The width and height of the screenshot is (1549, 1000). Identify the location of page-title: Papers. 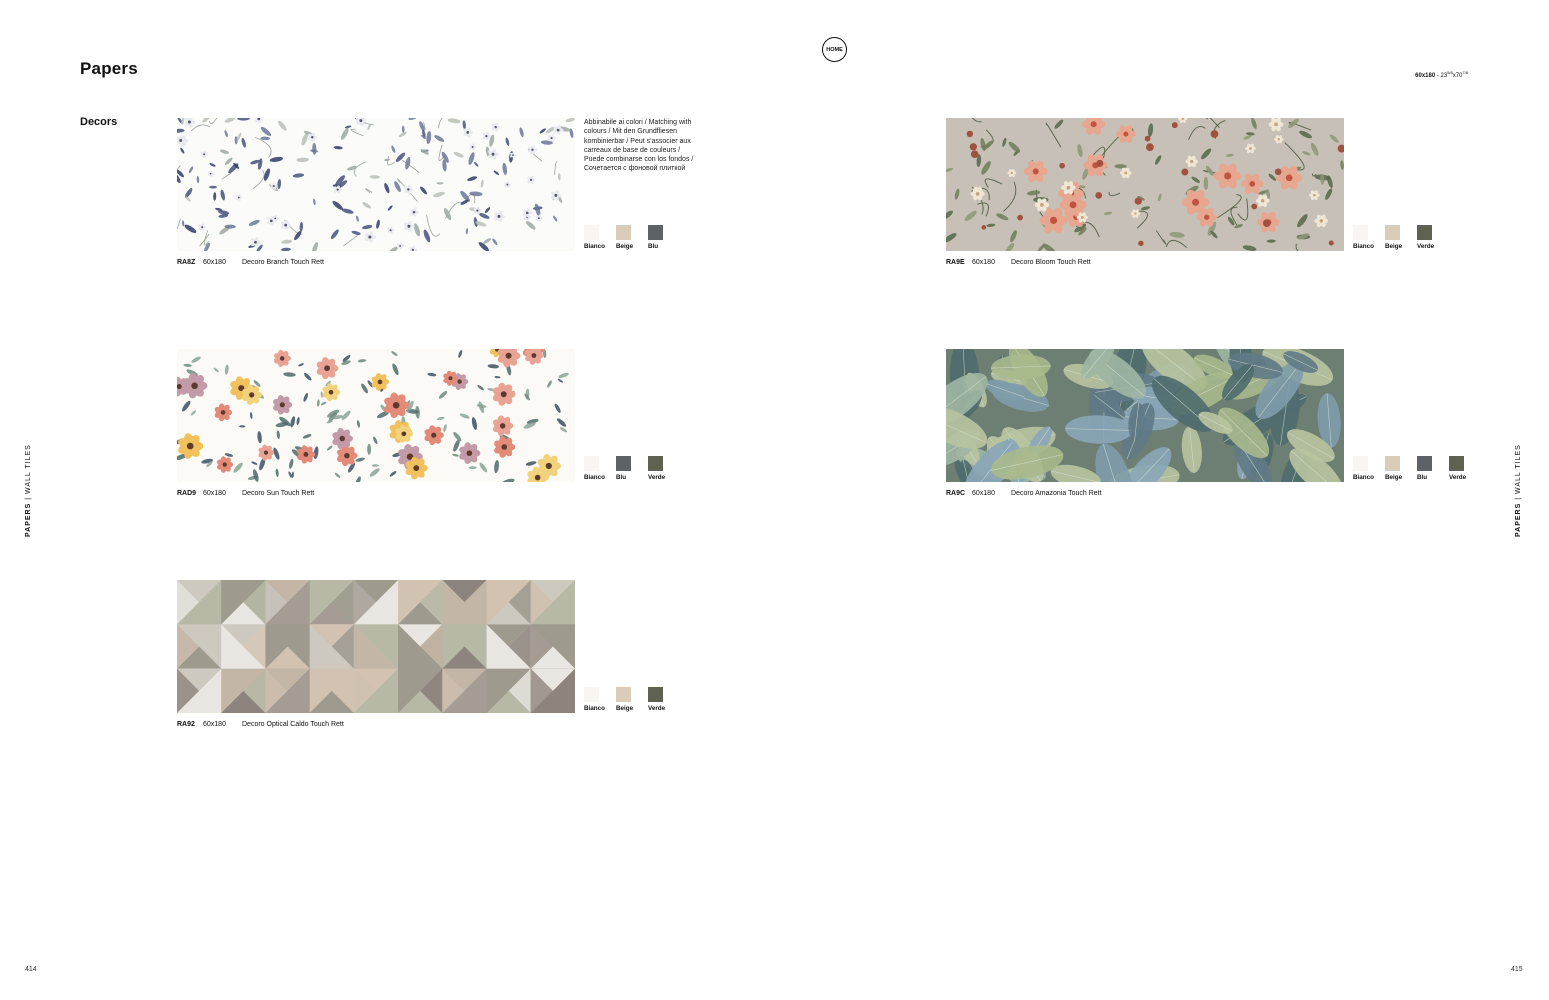
(109, 68).